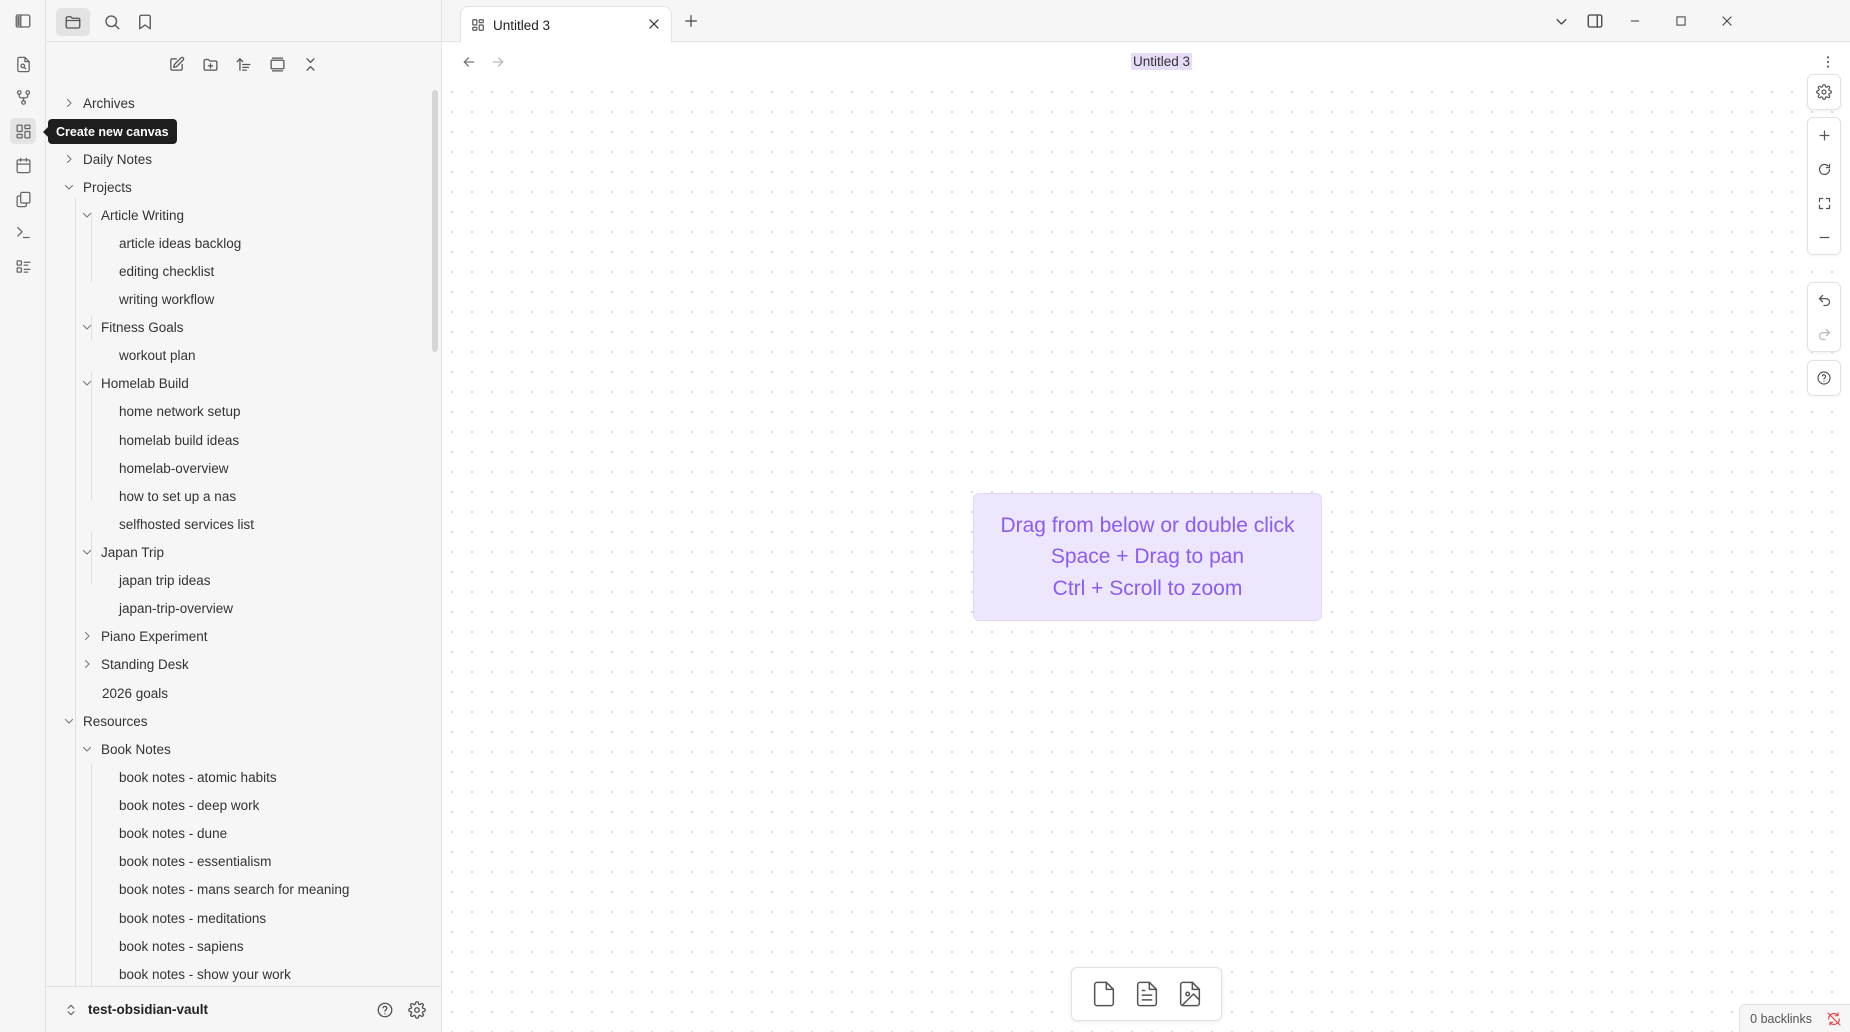 The height and width of the screenshot is (1032, 1850). What do you see at coordinates (244, 1009) in the screenshot?
I see `vault-switcher: test-obsidian-vault` at bounding box center [244, 1009].